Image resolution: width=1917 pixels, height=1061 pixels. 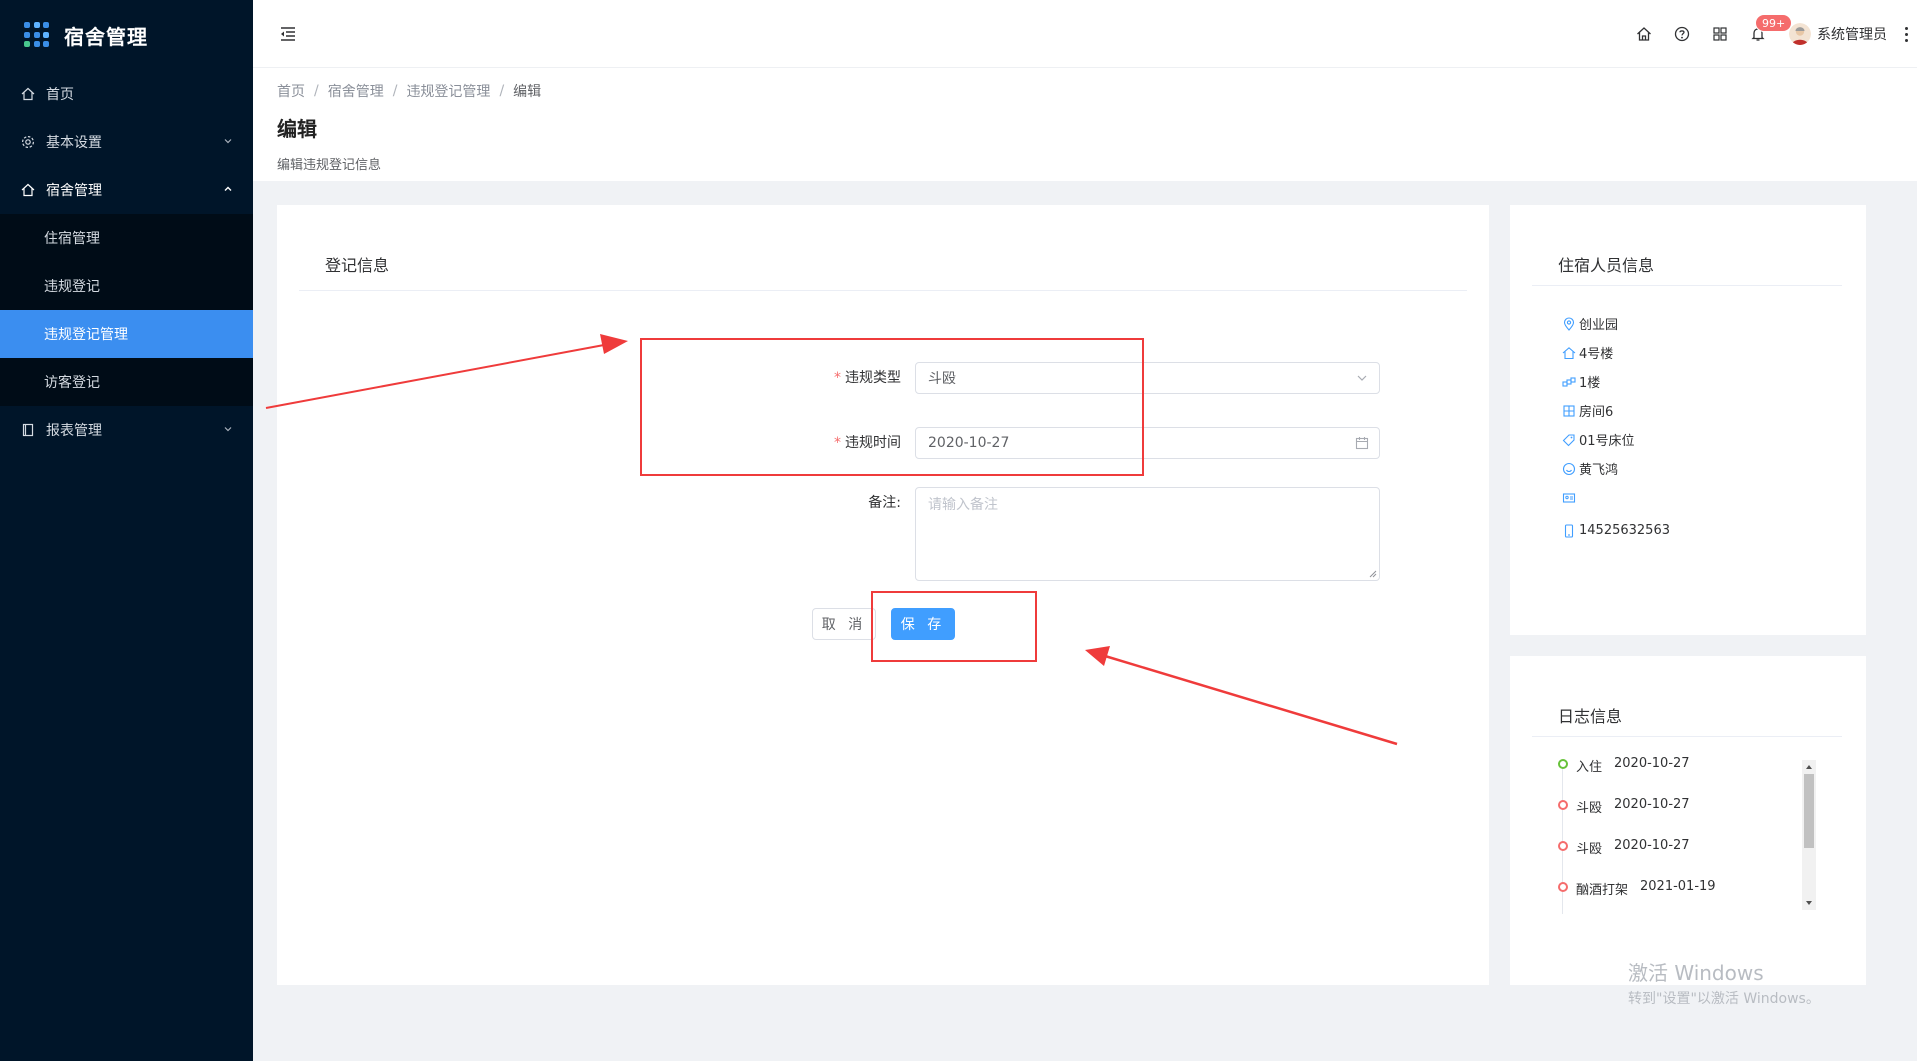 What do you see at coordinates (74, 191) in the screenshot?
I see `sidebar-item-label: 宿舍管理` at bounding box center [74, 191].